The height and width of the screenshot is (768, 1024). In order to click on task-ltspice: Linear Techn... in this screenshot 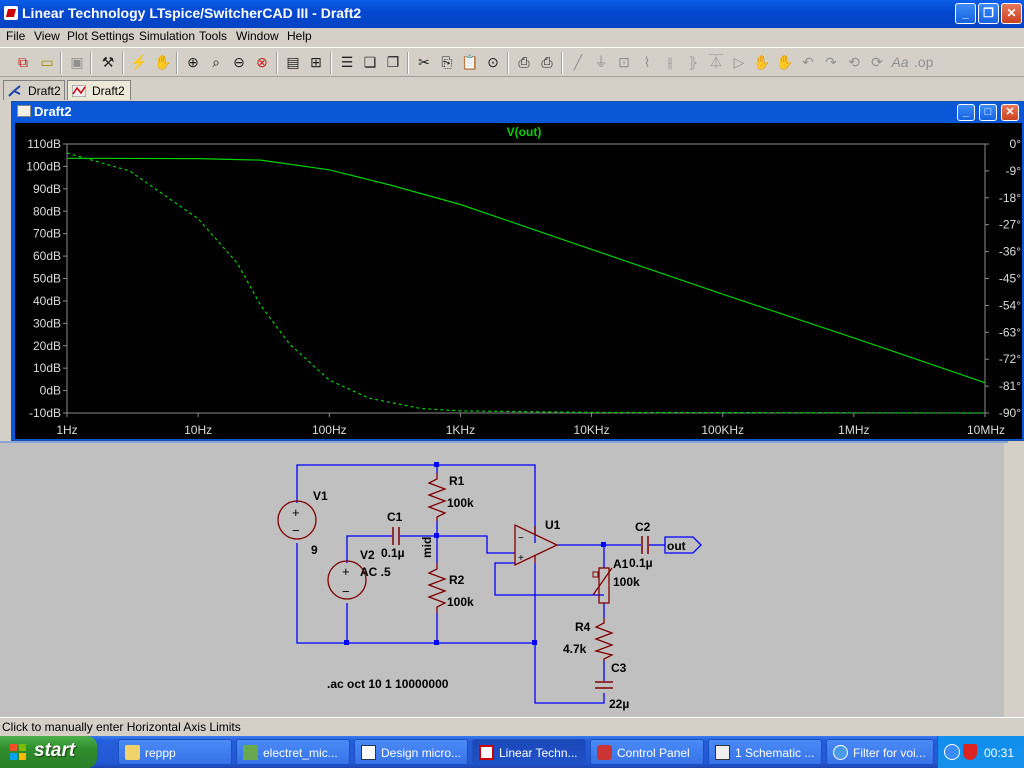, I will do `click(529, 752)`.